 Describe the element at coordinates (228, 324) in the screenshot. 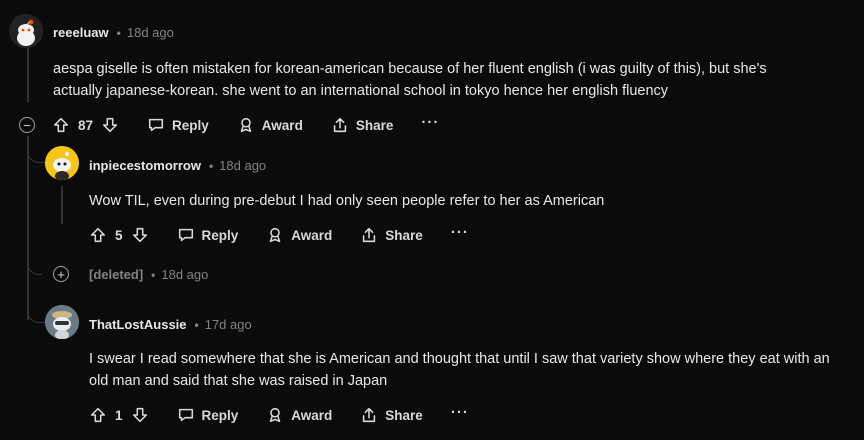

I see `timestamp: 17d ago` at that location.